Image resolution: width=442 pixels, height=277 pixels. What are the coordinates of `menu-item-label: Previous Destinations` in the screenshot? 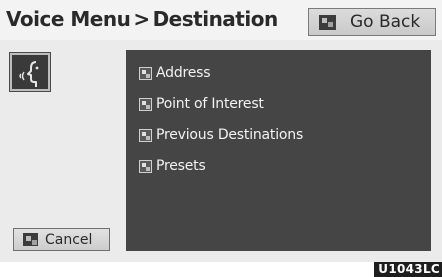 It's located at (230, 135).